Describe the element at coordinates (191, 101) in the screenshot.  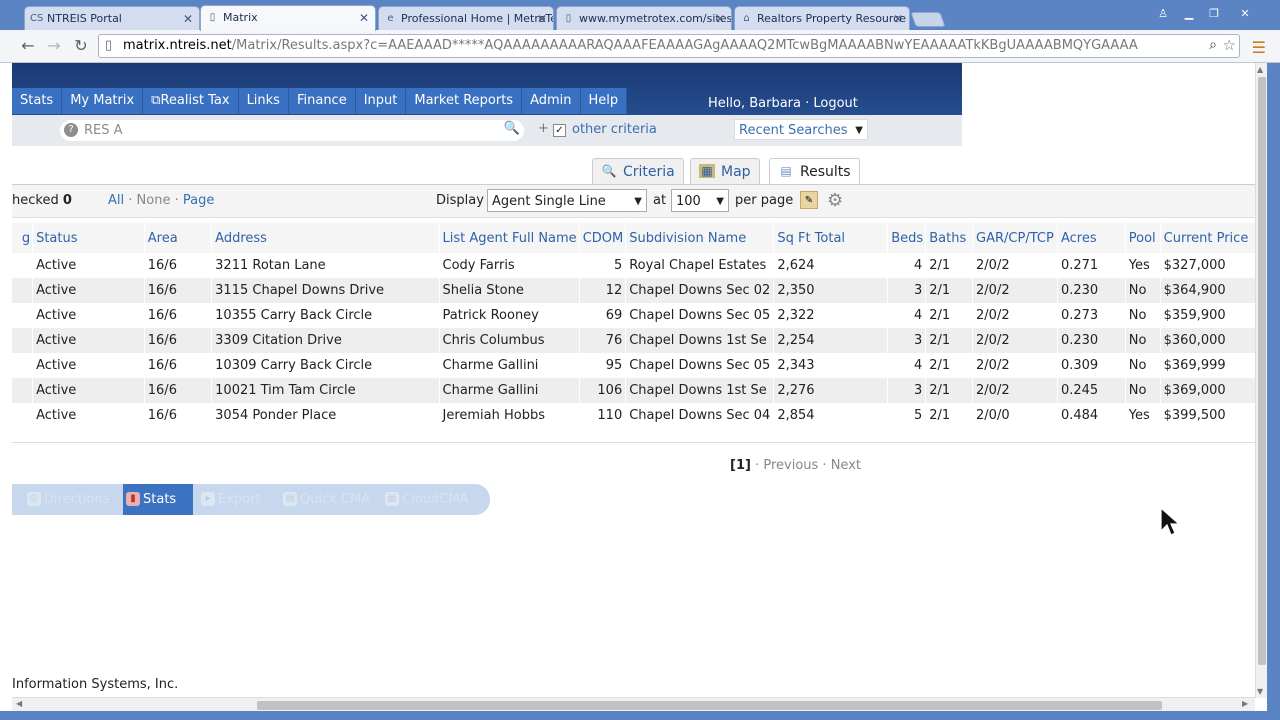
I see `nav-realist-tax: ⧉Realist Tax` at that location.